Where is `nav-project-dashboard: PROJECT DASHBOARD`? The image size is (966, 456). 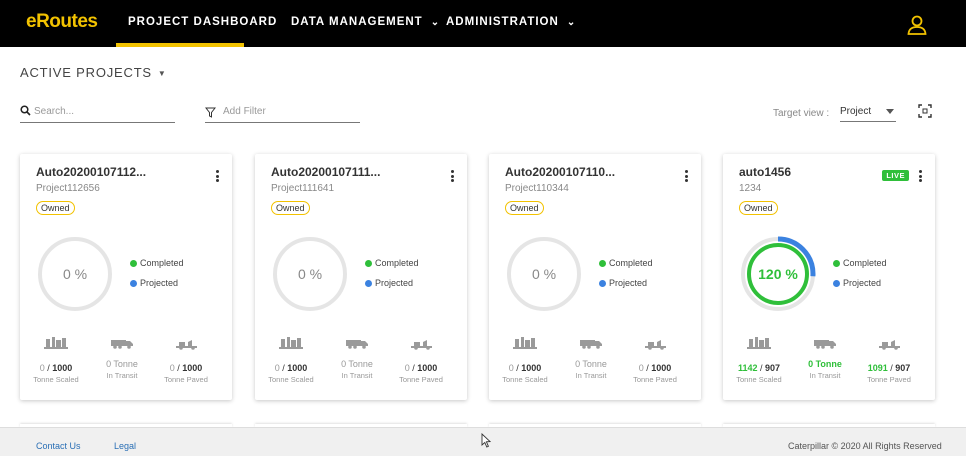 nav-project-dashboard: PROJECT DASHBOARD is located at coordinates (202, 22).